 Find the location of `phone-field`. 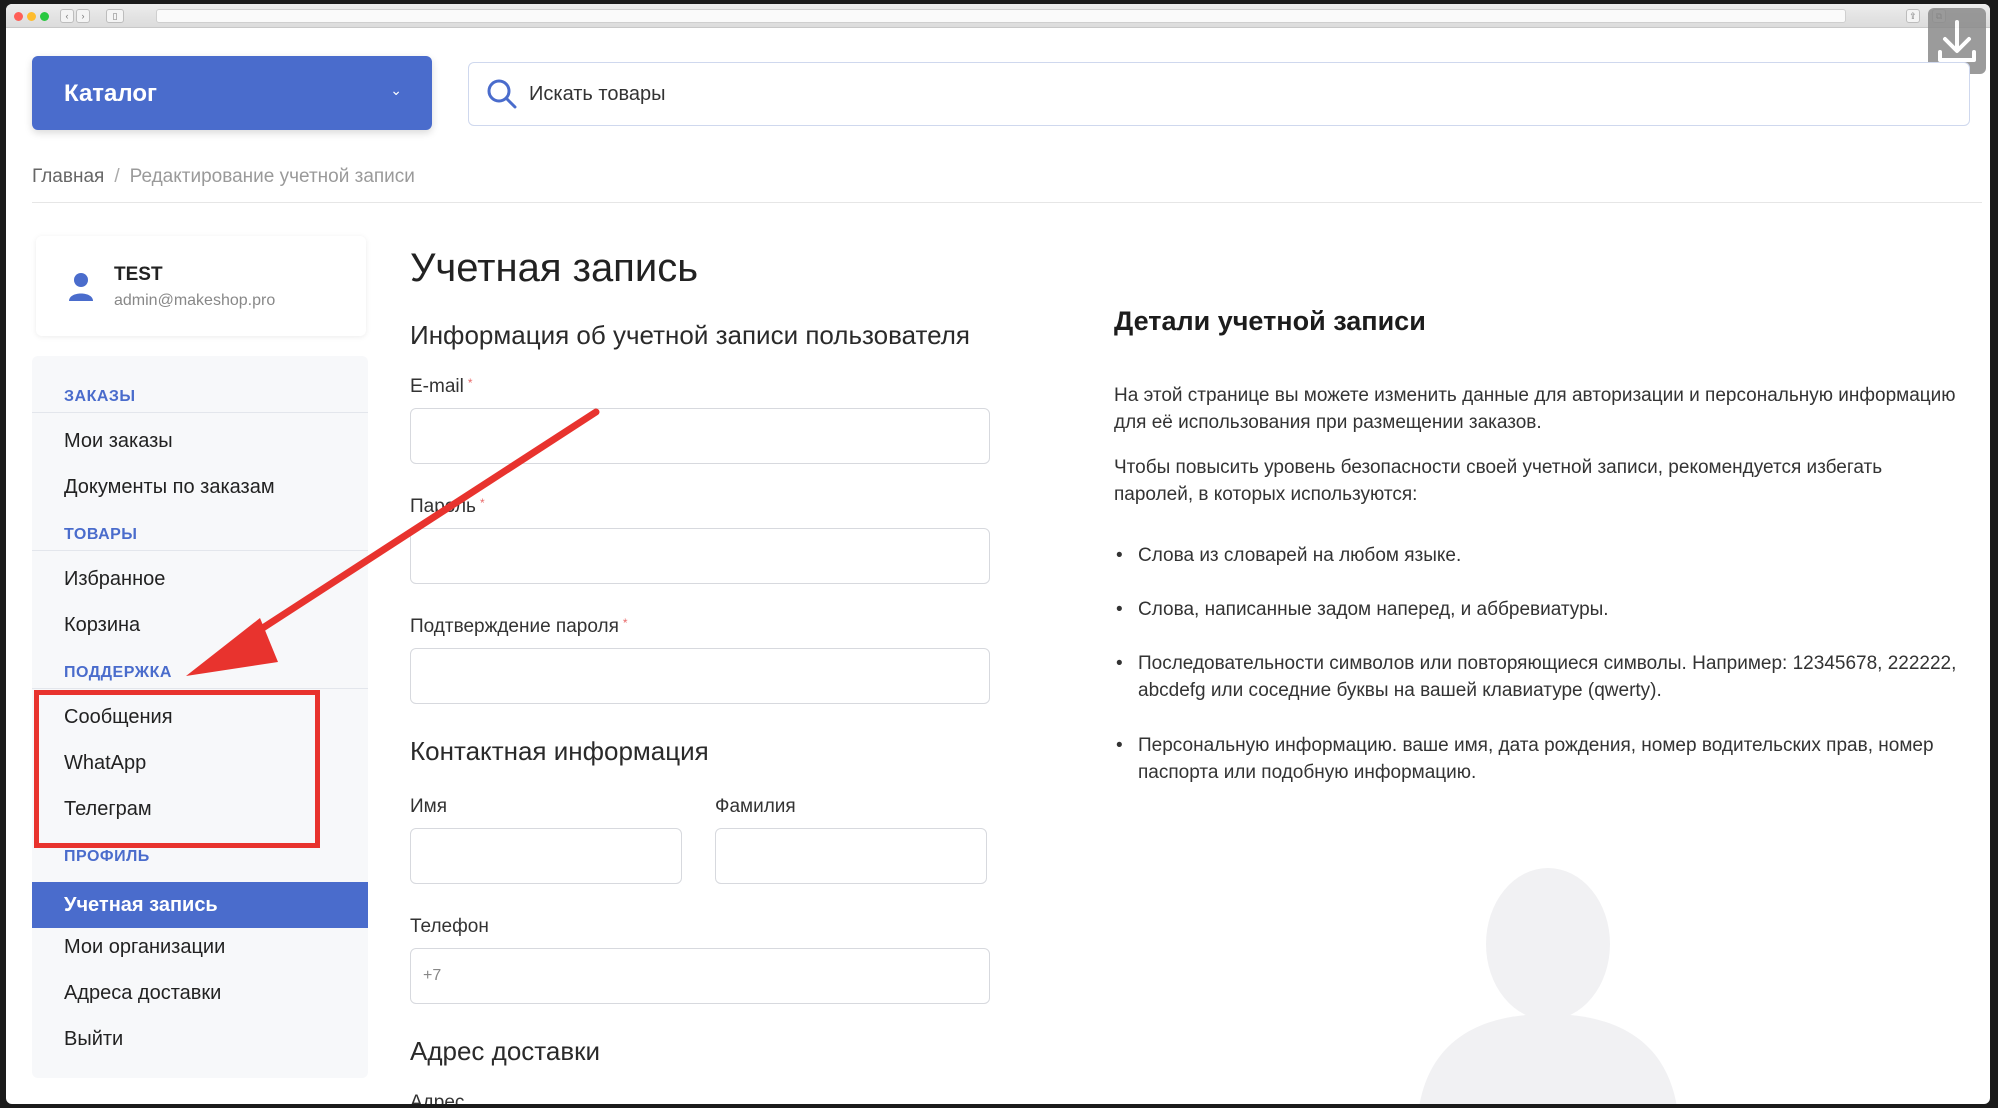

phone-field is located at coordinates (700, 976).